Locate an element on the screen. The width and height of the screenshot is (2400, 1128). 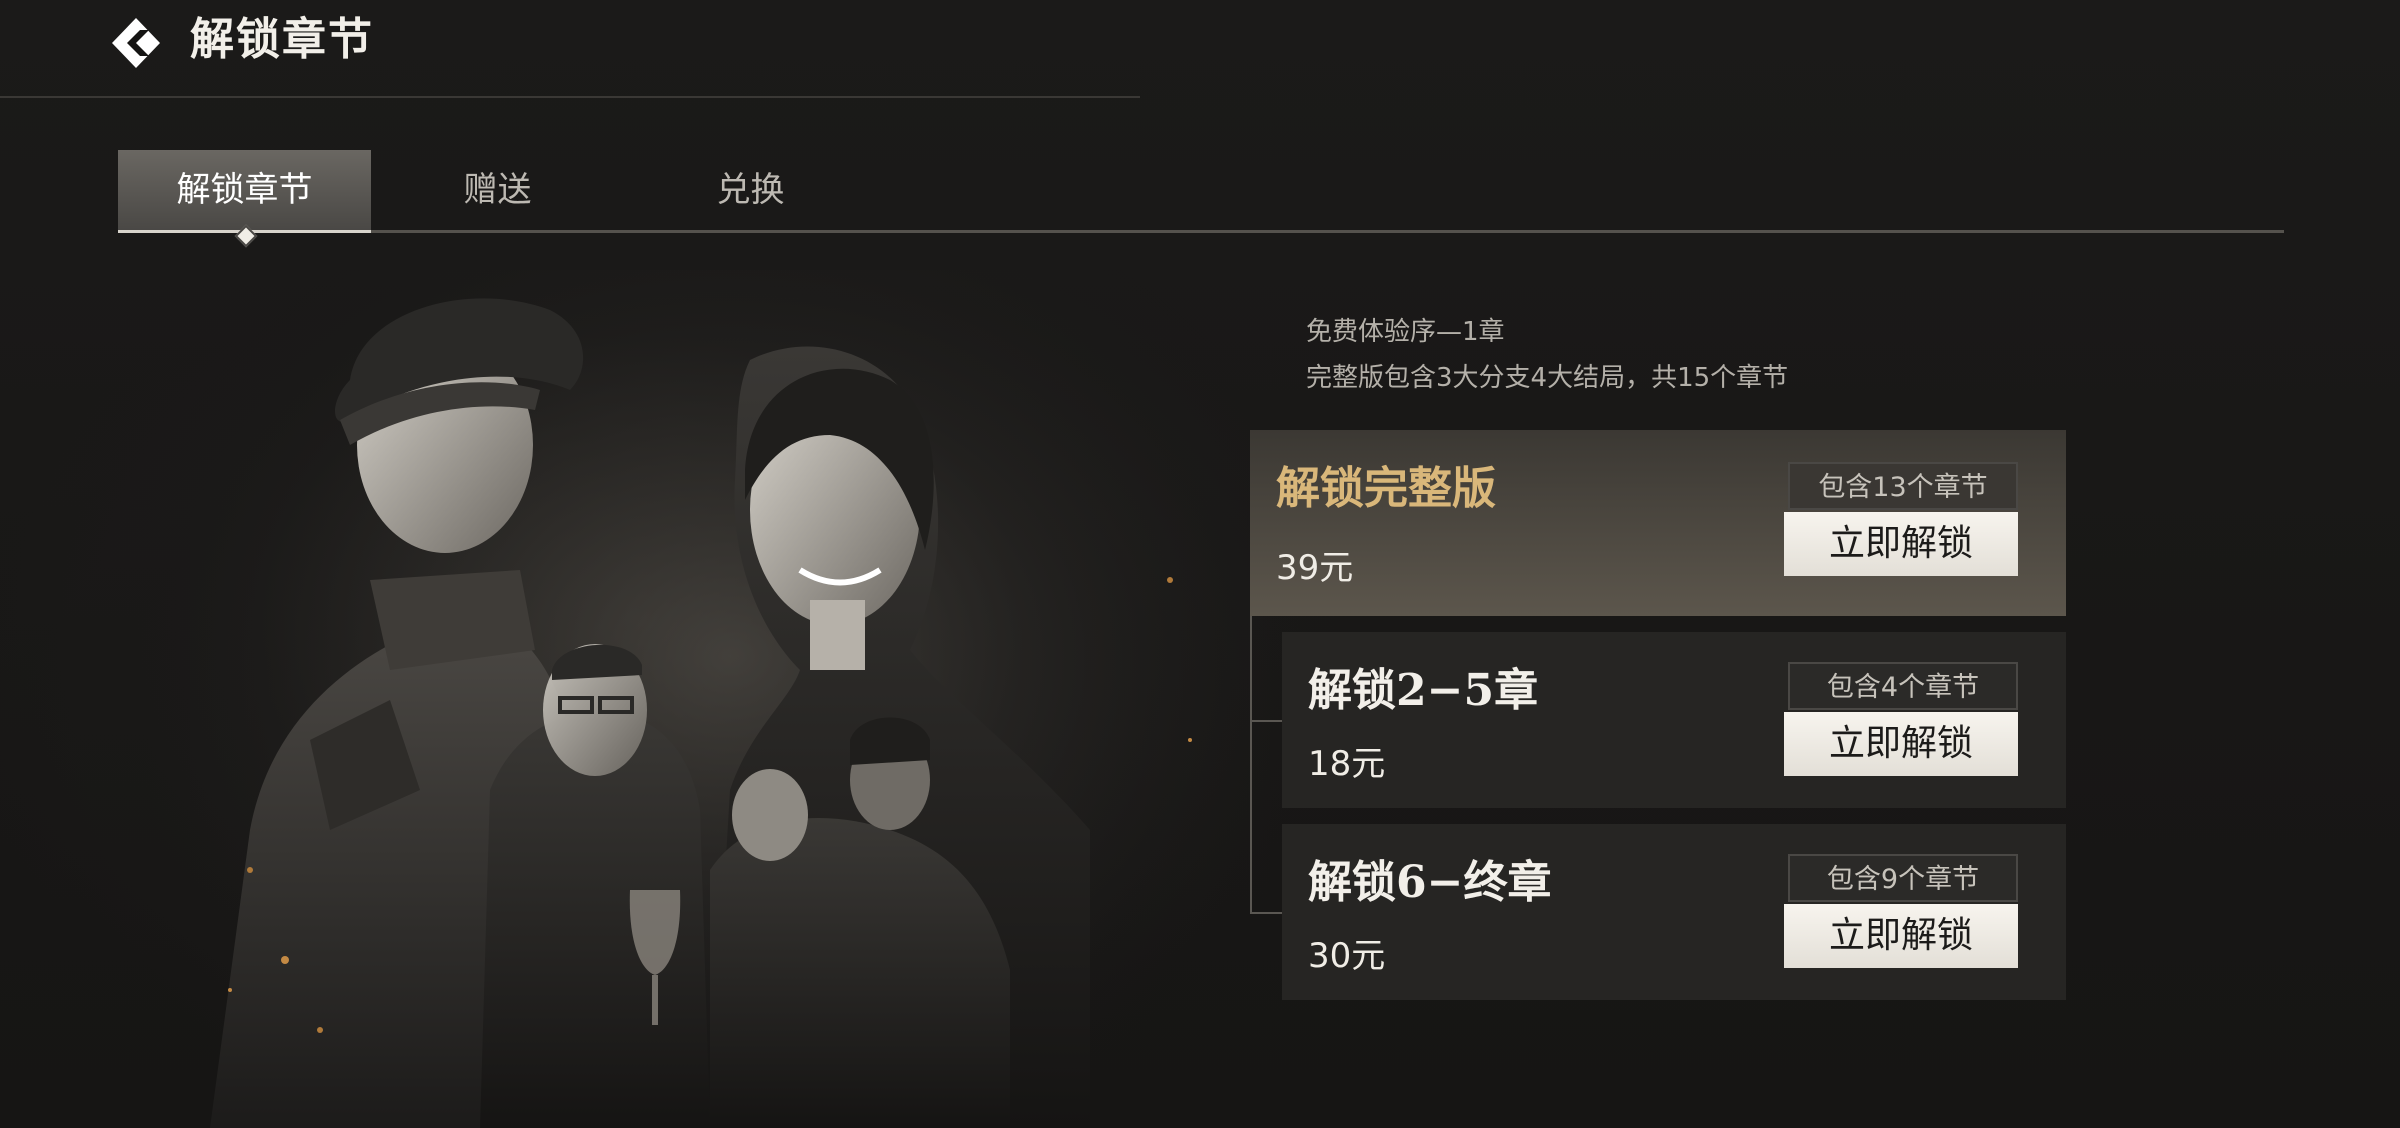
chapter-count-badge: 包含9个章节 is located at coordinates (1903, 878).